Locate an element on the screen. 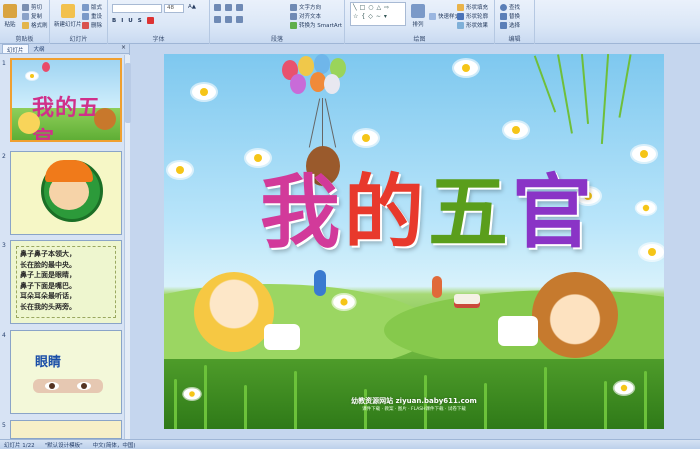 The width and height of the screenshot is (700, 449). curve-shape-icon: ∼ is located at coordinates (378, 16).